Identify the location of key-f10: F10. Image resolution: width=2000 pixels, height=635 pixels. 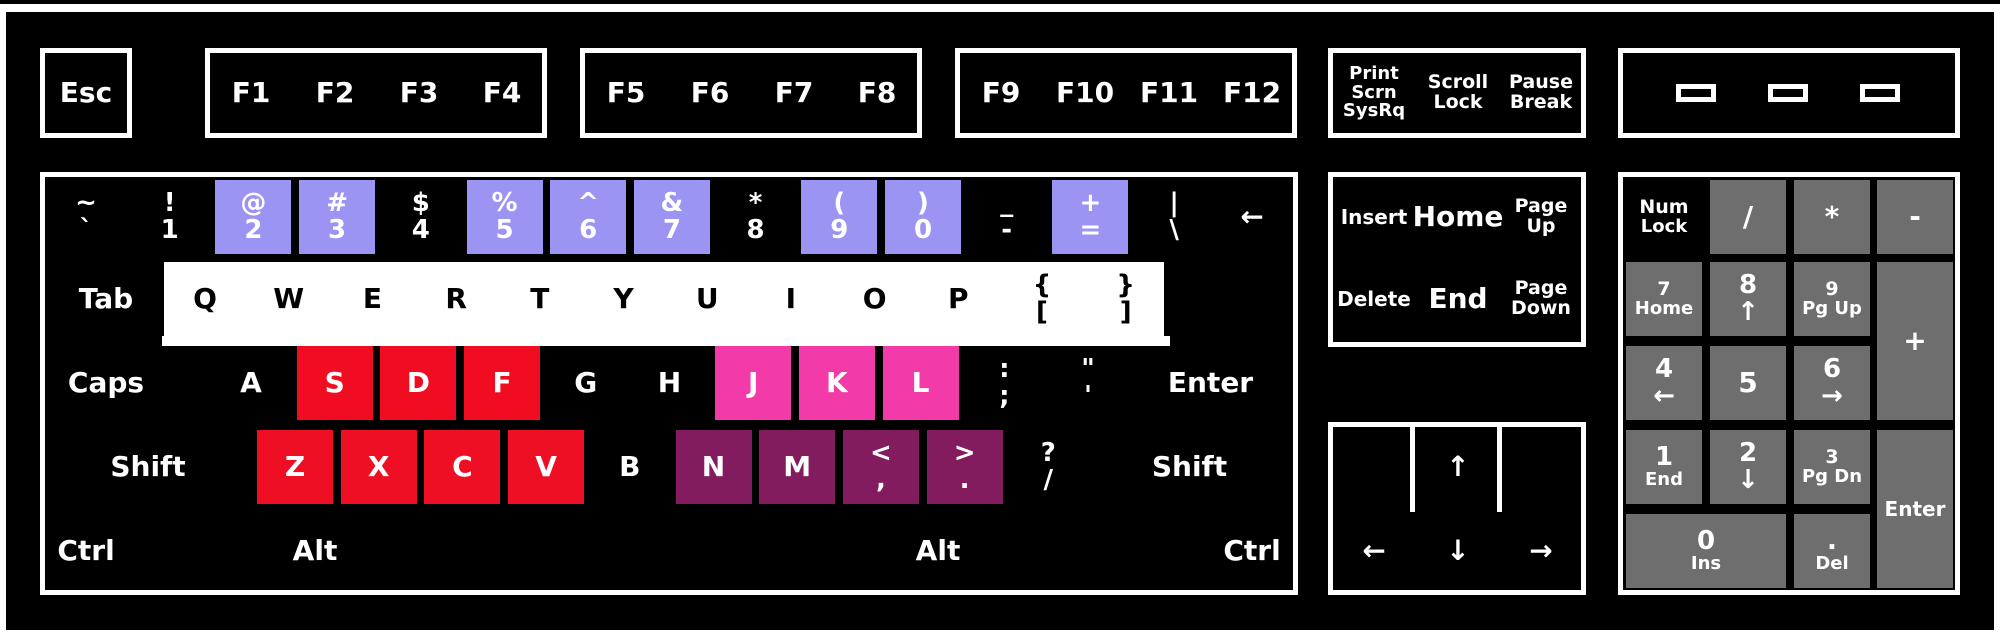
(1085, 93).